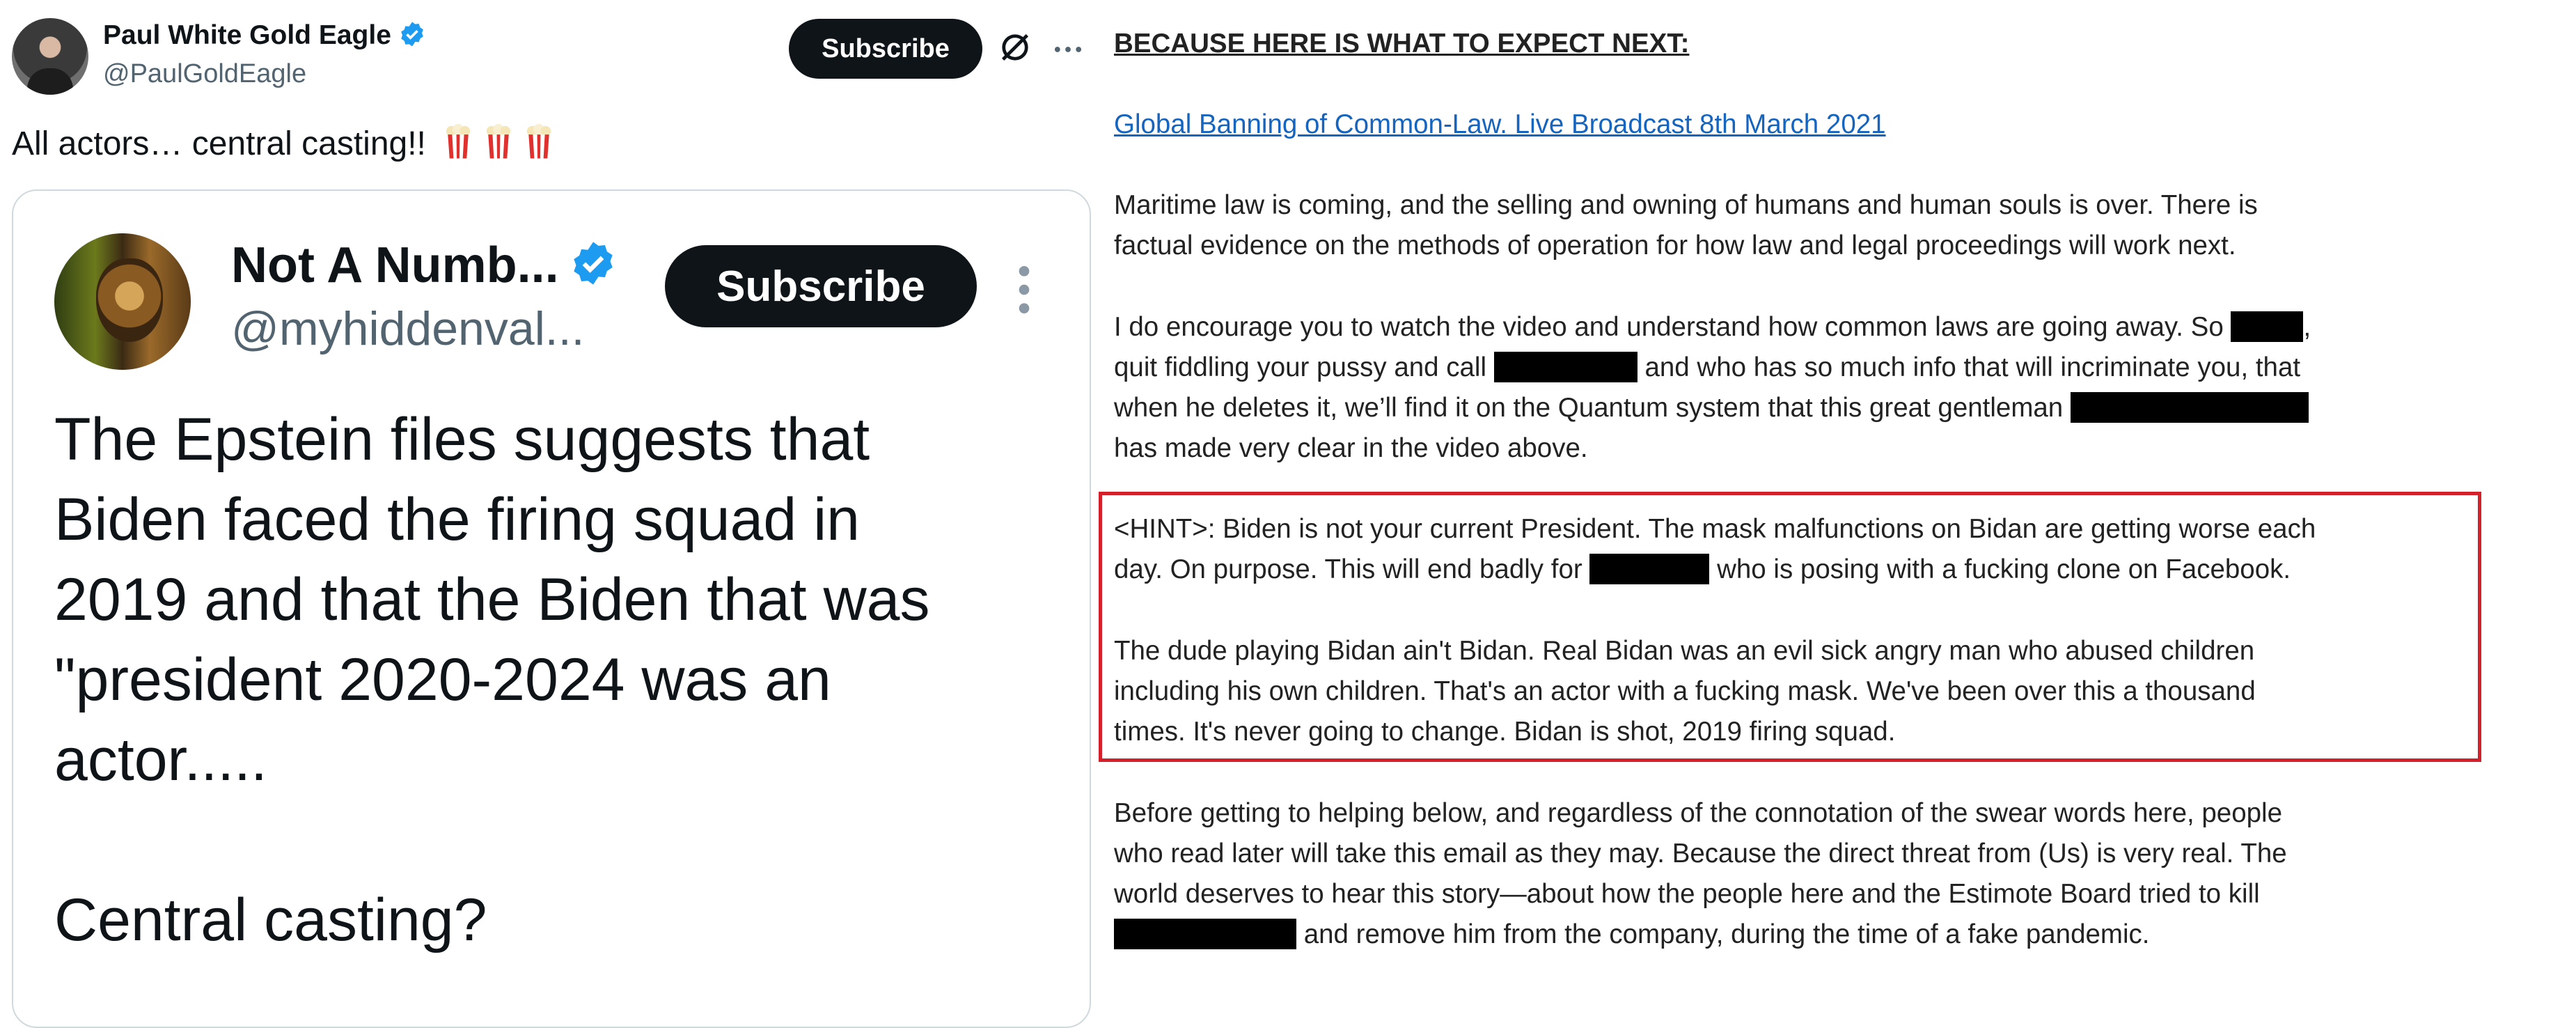  I want to click on author-name: Paul White Gold Eagle, so click(247, 35).